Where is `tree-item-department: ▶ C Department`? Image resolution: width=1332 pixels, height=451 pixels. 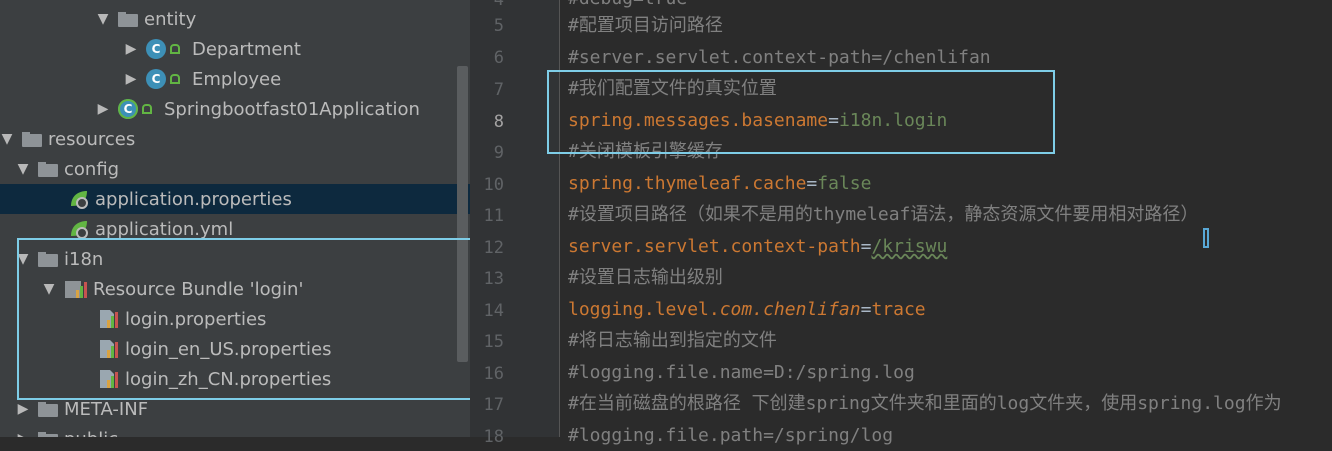 tree-item-department: ▶ C Department is located at coordinates (235, 49).